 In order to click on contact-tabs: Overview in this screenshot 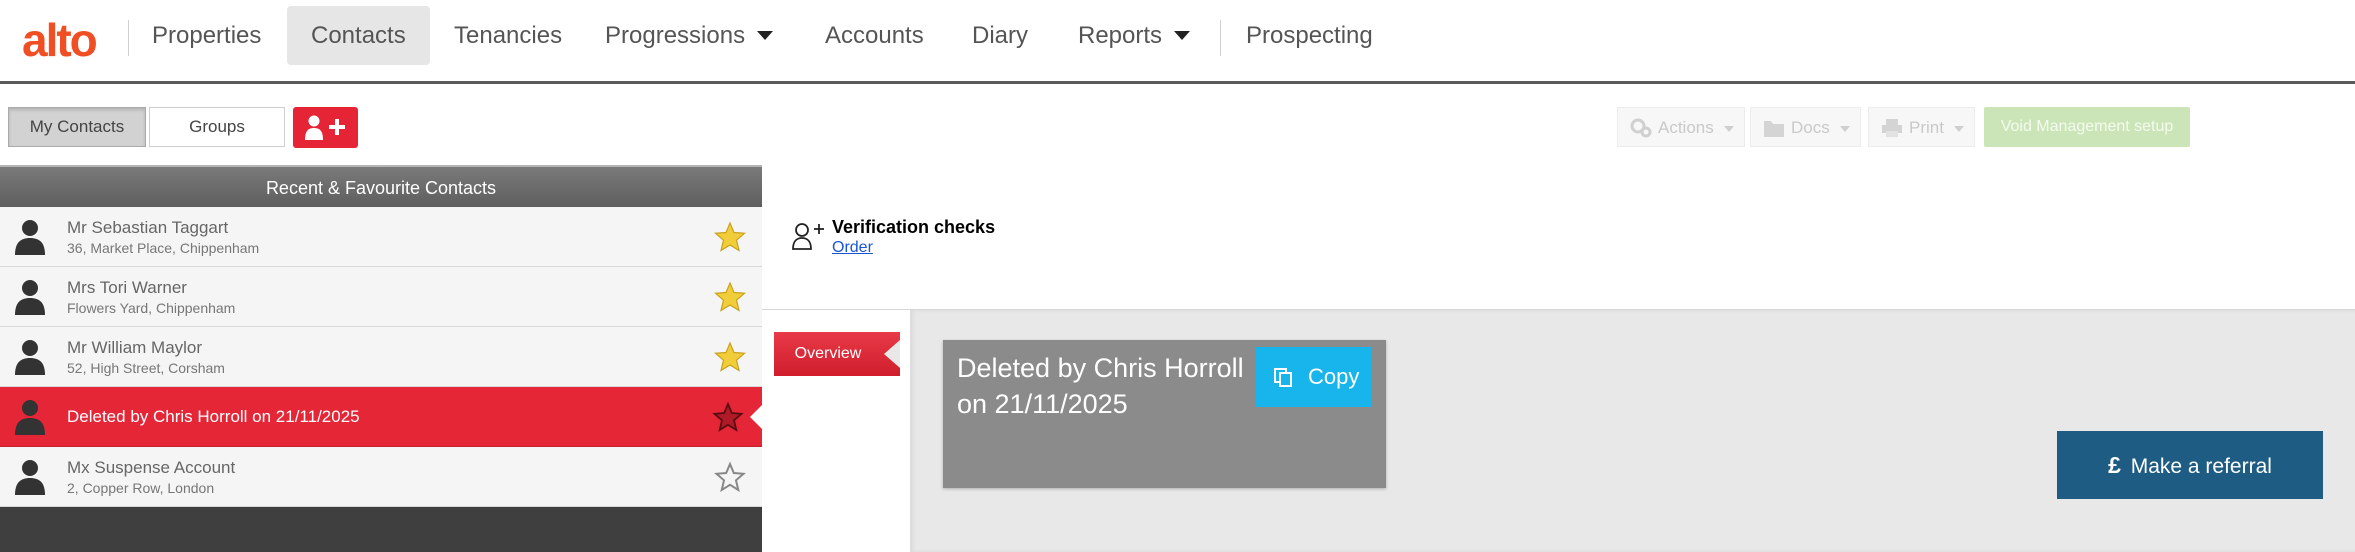, I will do `click(836, 431)`.